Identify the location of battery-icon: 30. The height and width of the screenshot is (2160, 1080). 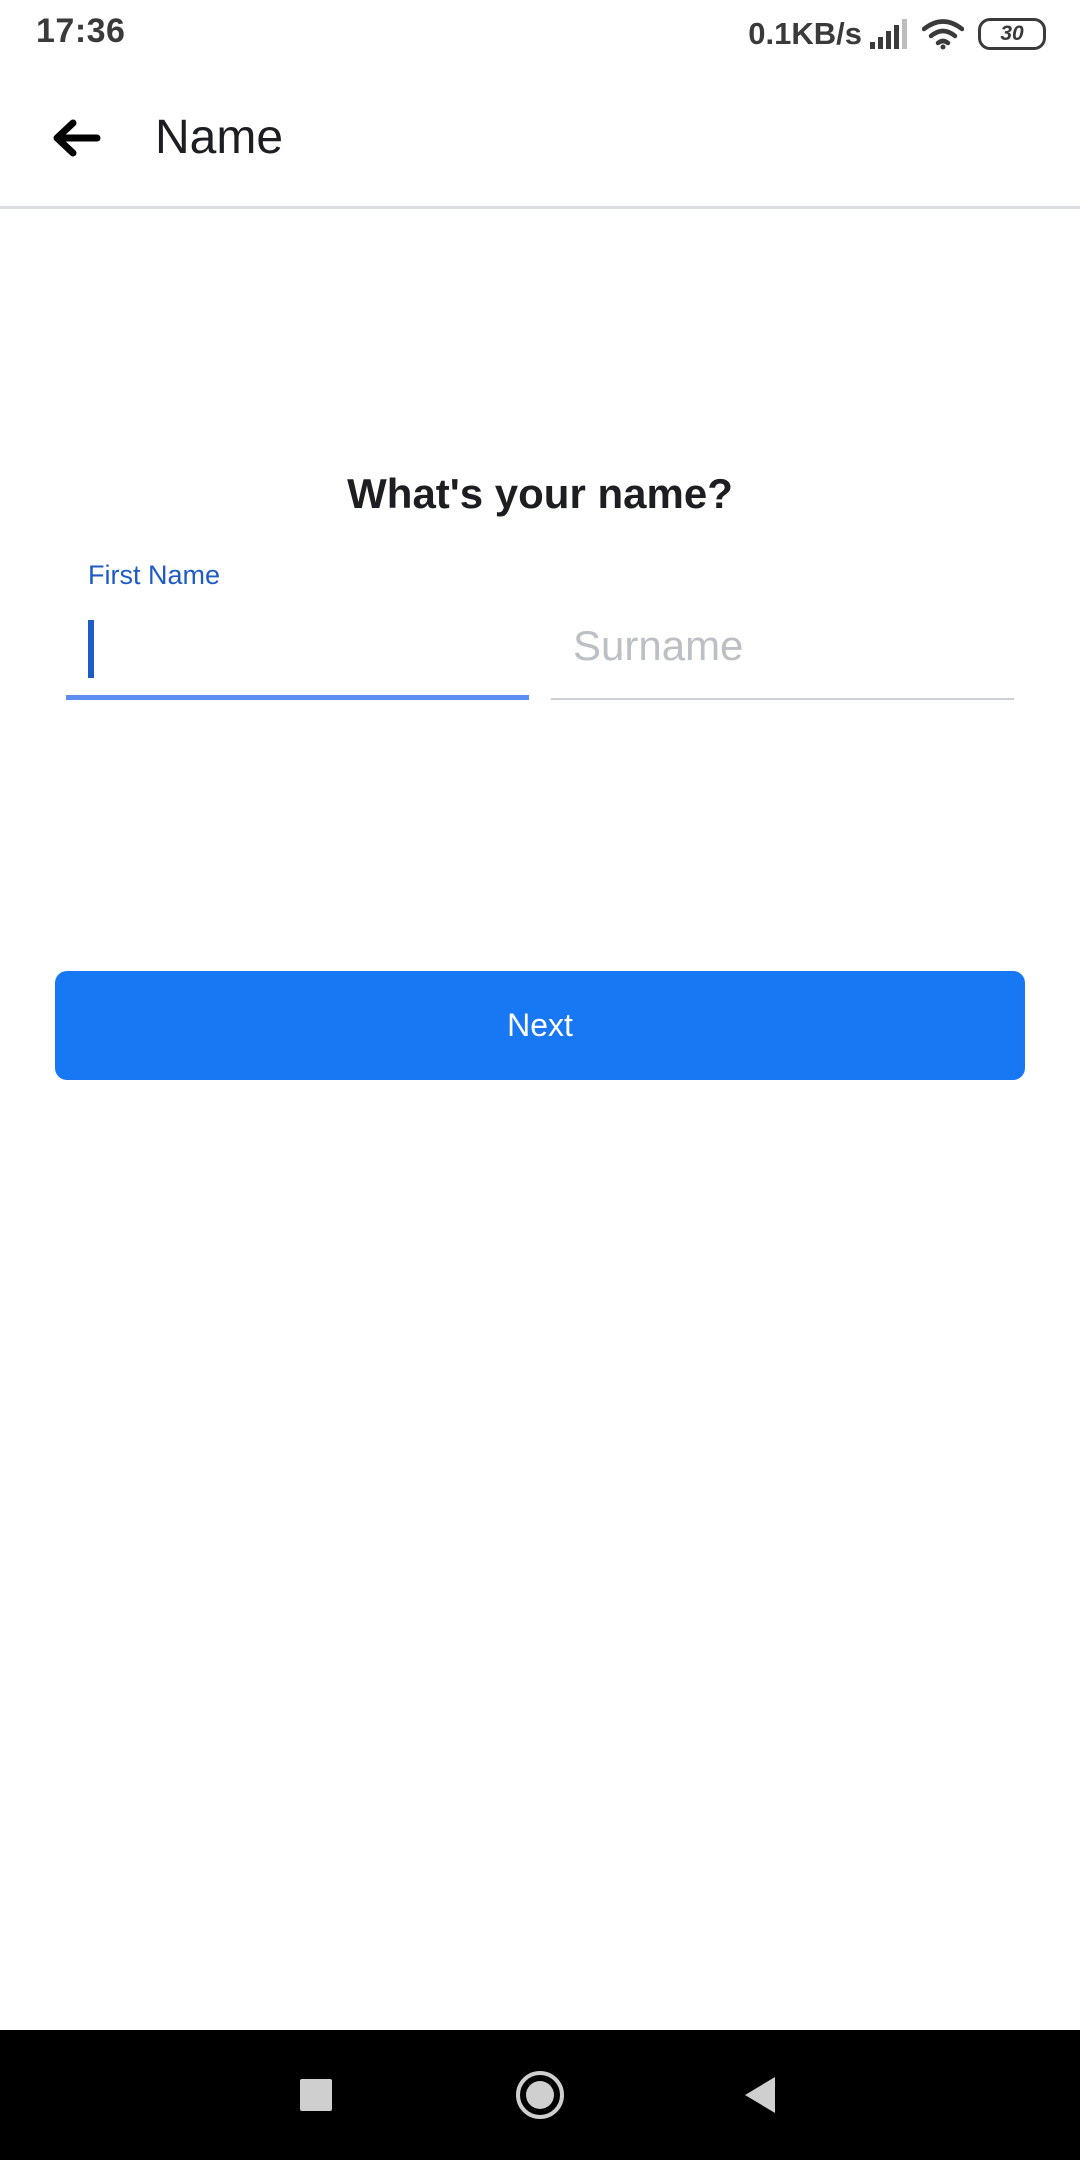
(1012, 34).